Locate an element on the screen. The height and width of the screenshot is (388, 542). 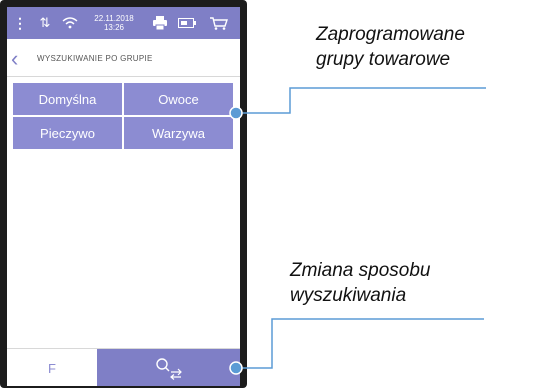
groups-annotation-line1: Zaprogramowane is located at coordinates (390, 34).